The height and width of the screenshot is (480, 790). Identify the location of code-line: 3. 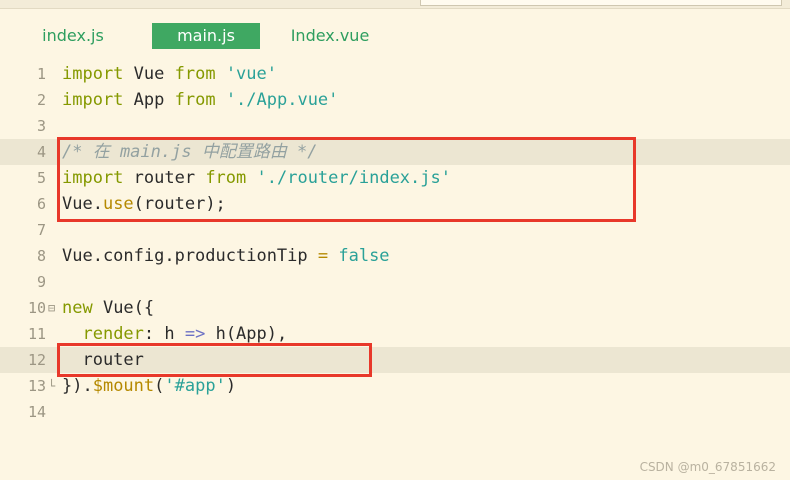
(395, 126).